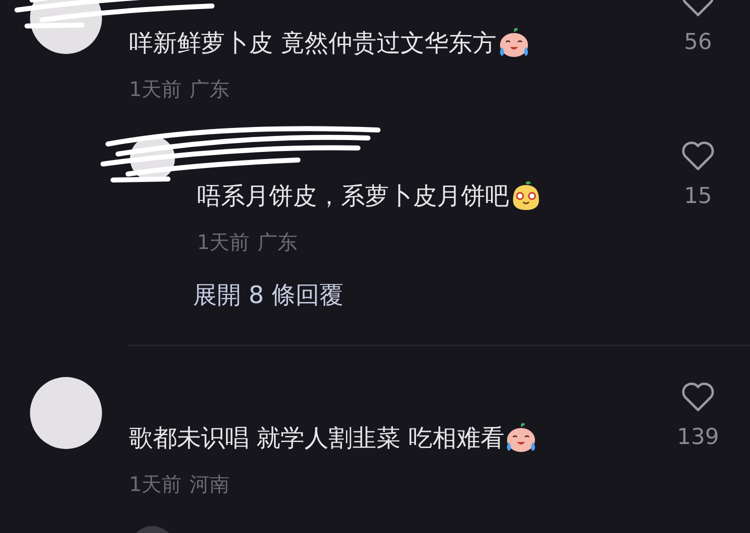 The height and width of the screenshot is (533, 750). Describe the element at coordinates (698, 438) in the screenshot. I see `like-count: 139` at that location.